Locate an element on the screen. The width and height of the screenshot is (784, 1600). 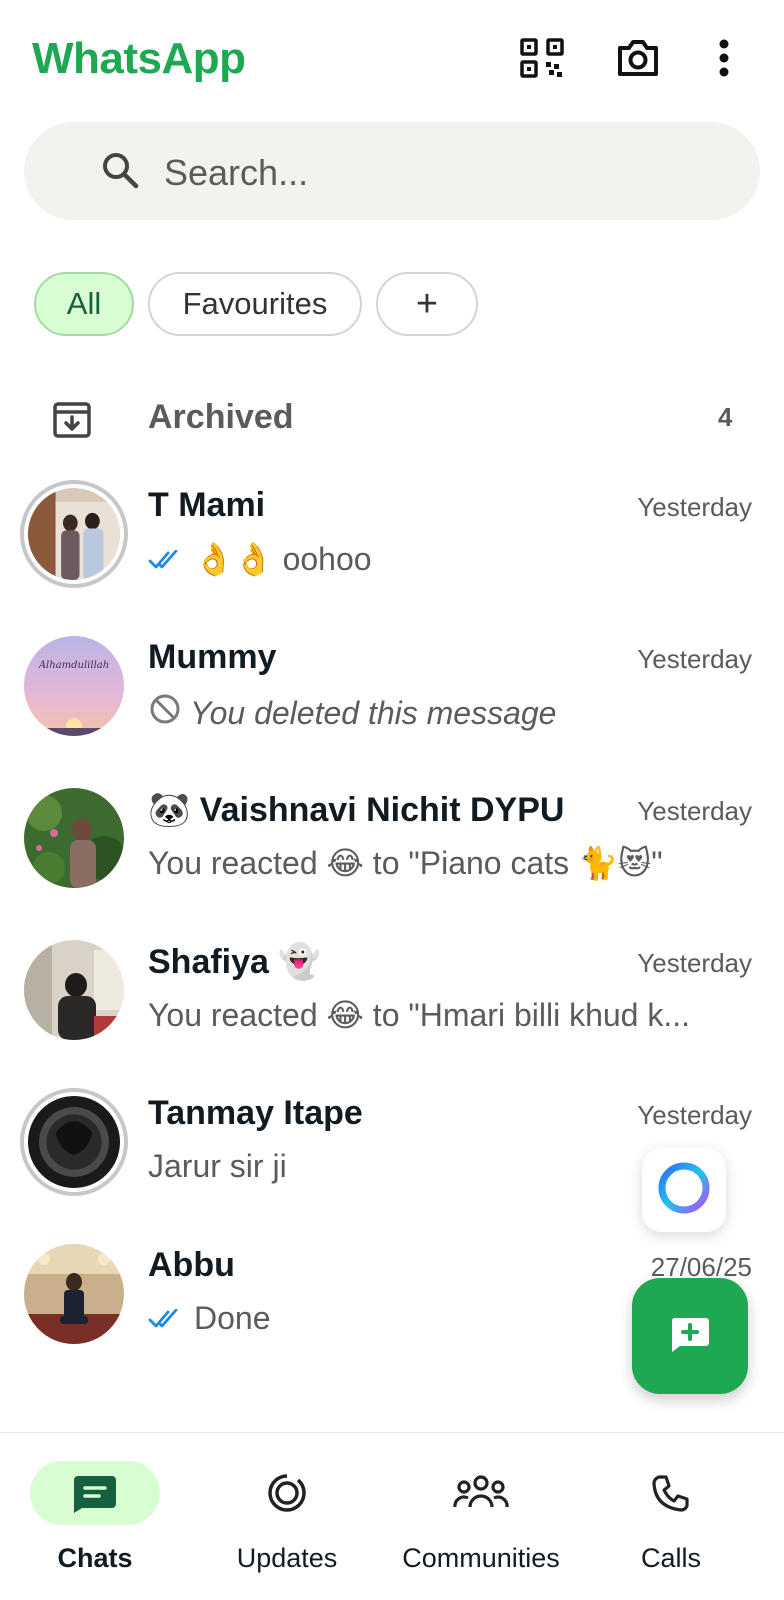
new-chat-button is located at coordinates (690, 1336).